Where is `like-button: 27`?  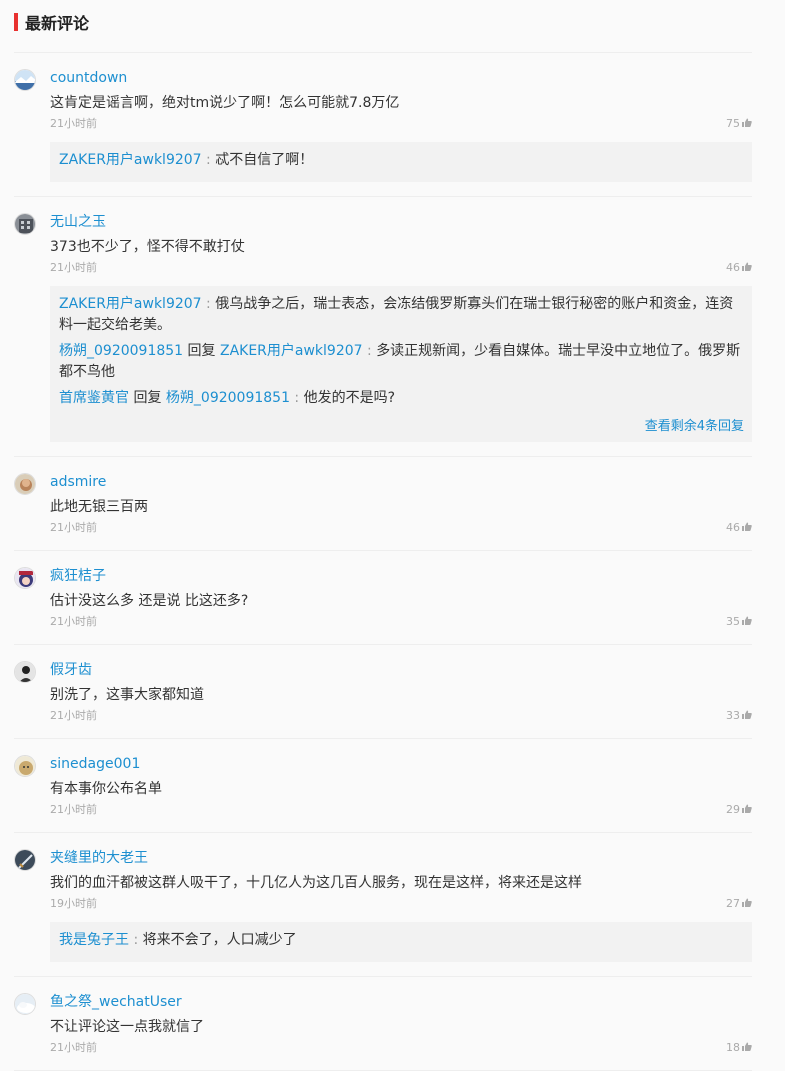 like-button: 27 is located at coordinates (739, 904).